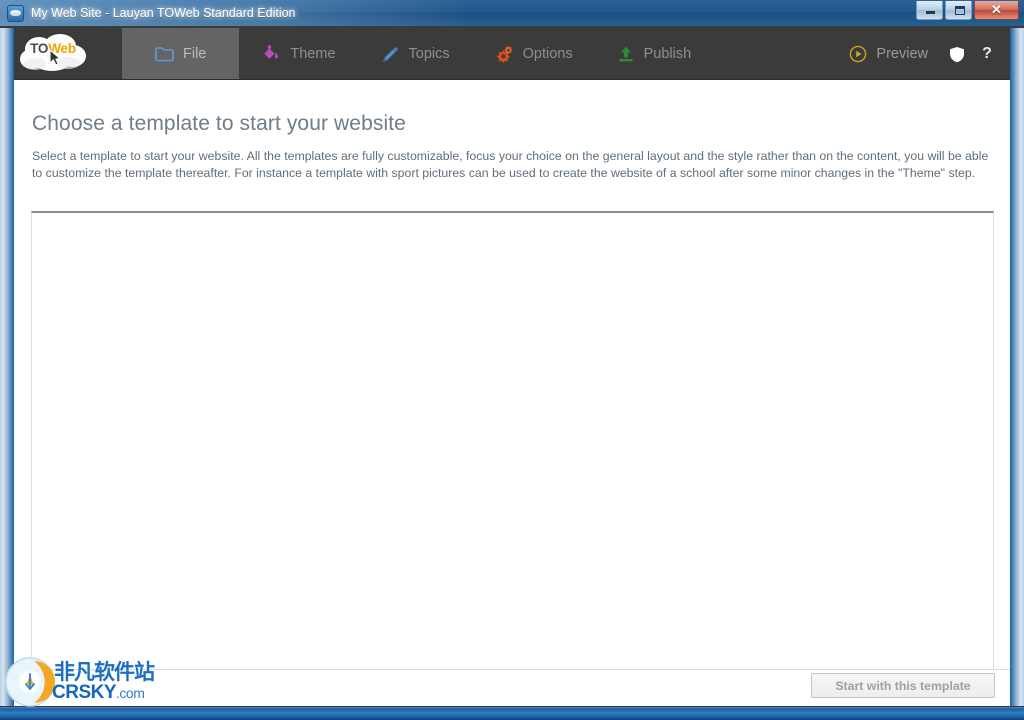  Describe the element at coordinates (858, 54) in the screenshot. I see `play-circle-icon` at that location.